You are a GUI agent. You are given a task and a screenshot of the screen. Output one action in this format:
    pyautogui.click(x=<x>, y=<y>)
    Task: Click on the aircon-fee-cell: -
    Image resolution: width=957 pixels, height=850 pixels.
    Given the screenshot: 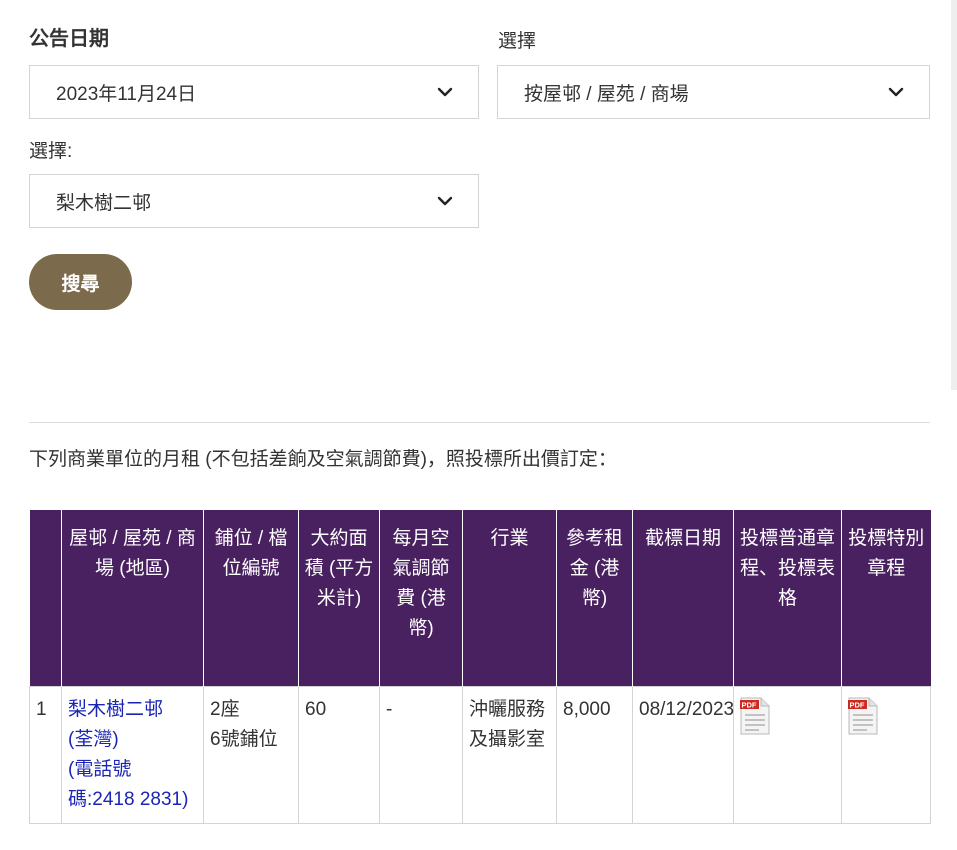 What is the action you would take?
    pyautogui.click(x=421, y=754)
    